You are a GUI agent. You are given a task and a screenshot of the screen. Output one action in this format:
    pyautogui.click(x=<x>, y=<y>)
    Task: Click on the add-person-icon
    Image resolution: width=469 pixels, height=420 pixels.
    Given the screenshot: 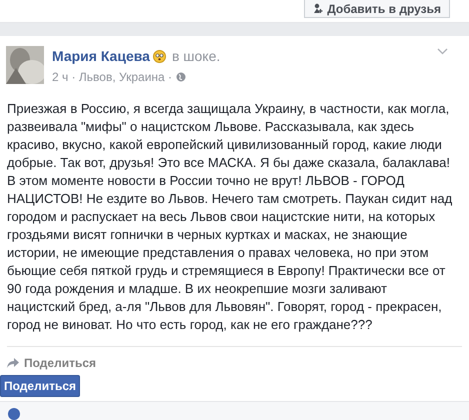 What is the action you would take?
    pyautogui.click(x=318, y=8)
    